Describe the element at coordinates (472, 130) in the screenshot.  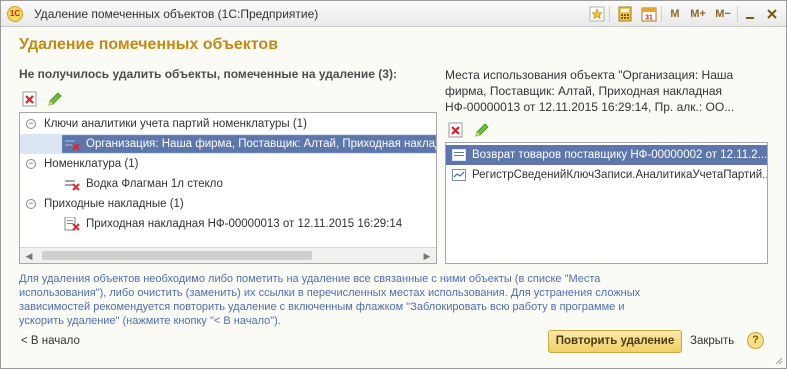
I see `right-toolbar` at that location.